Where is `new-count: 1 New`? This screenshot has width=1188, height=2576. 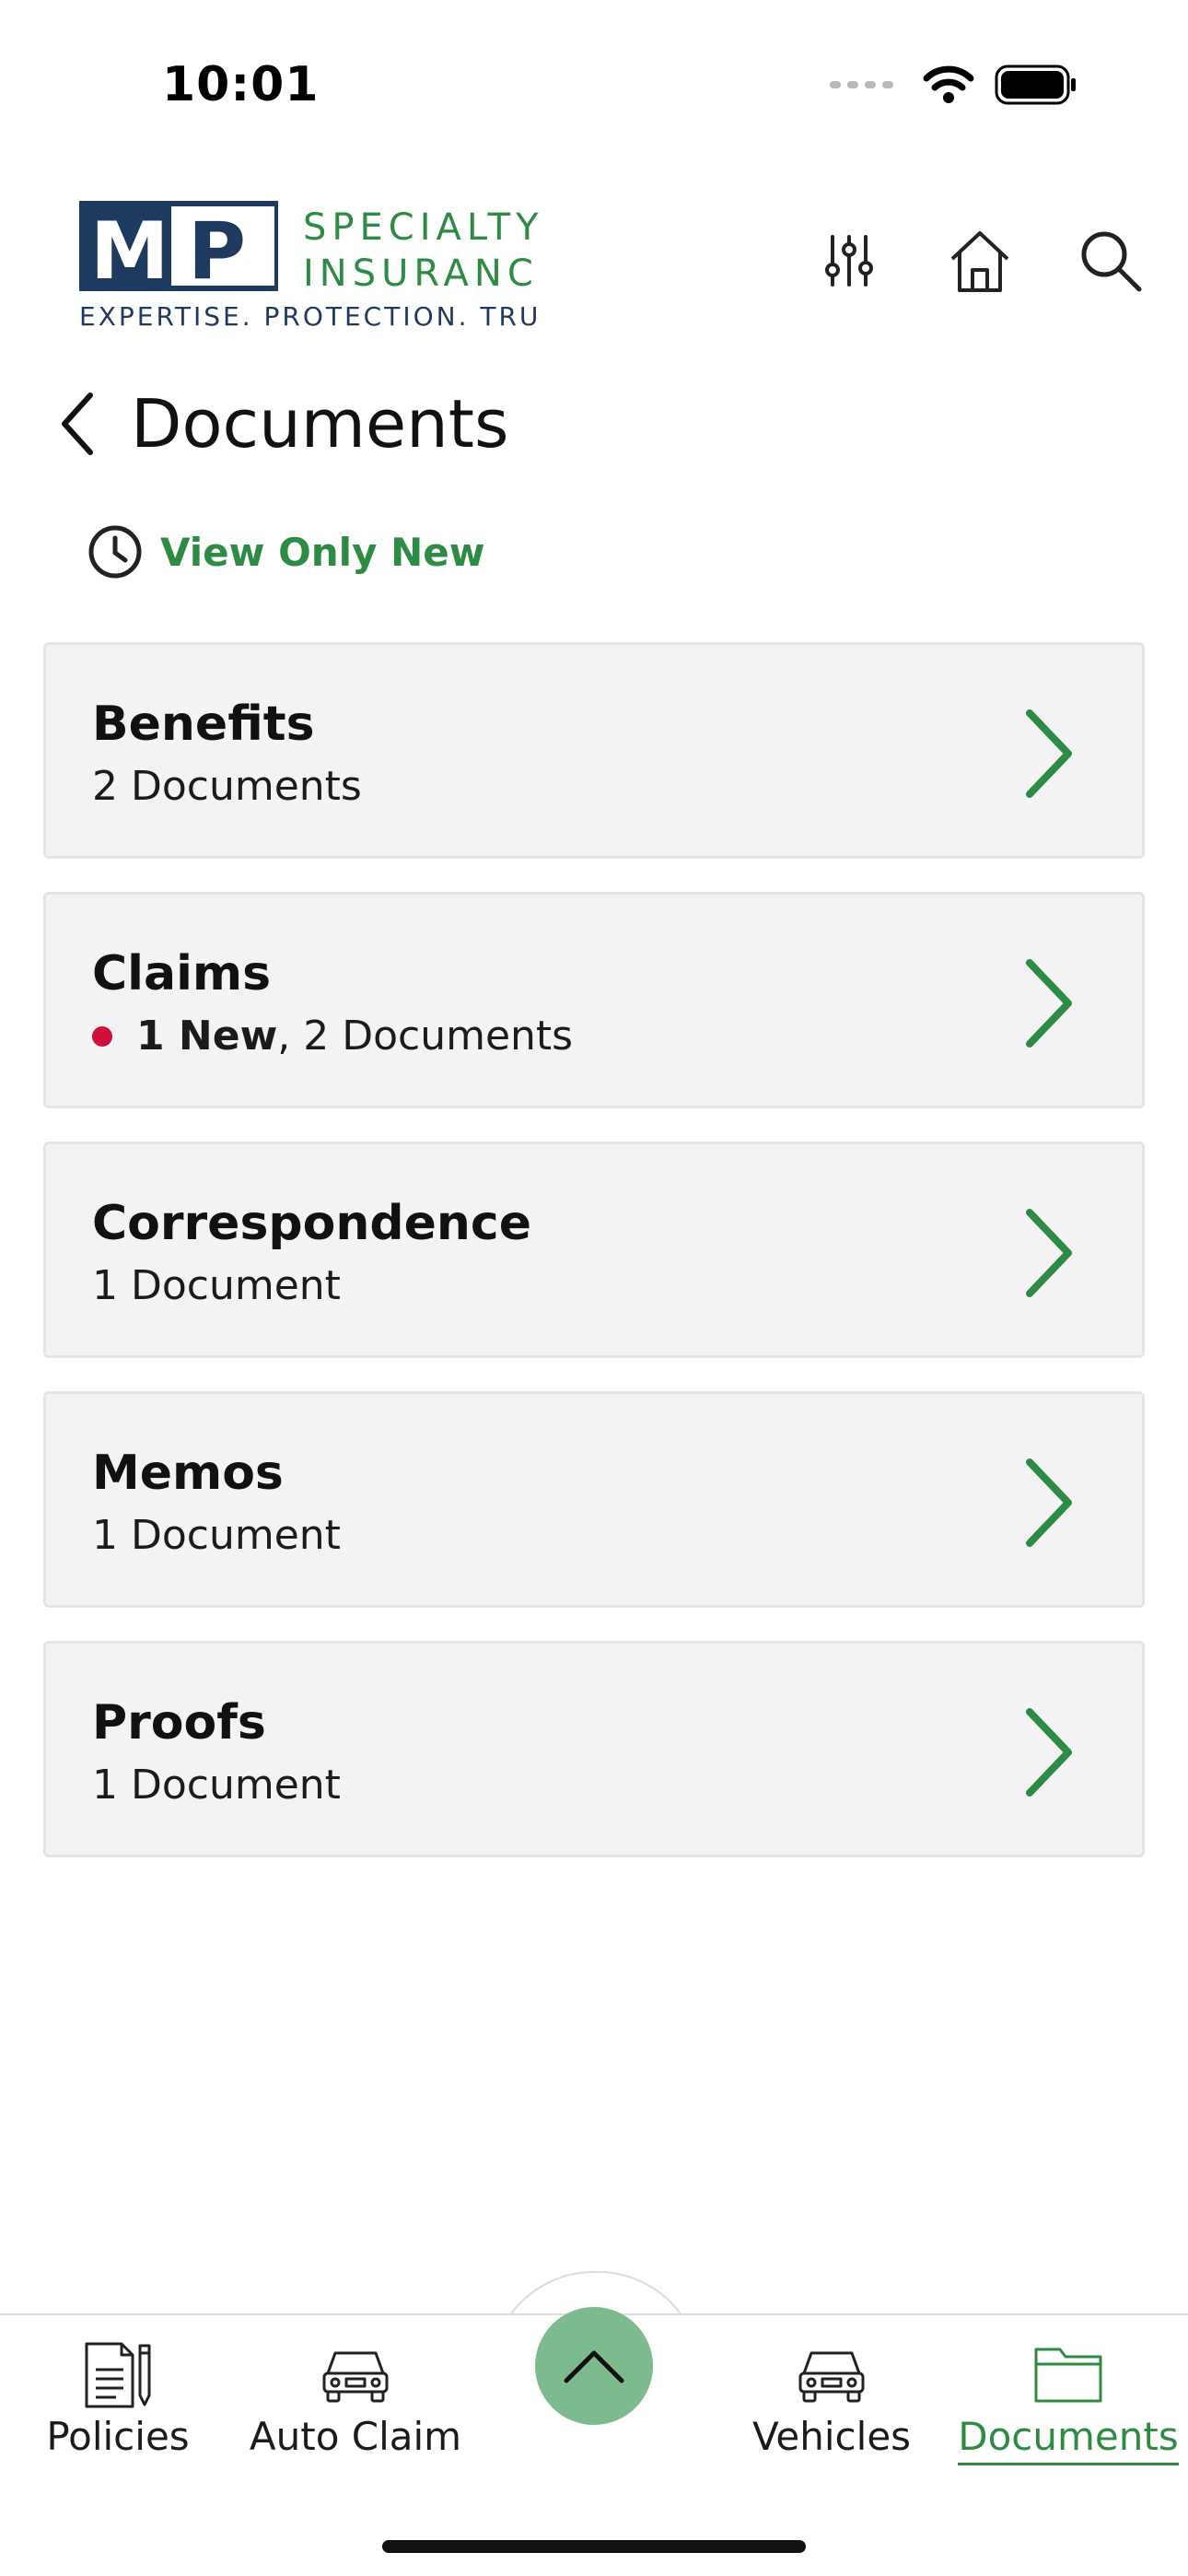
new-count: 1 New is located at coordinates (207, 1036).